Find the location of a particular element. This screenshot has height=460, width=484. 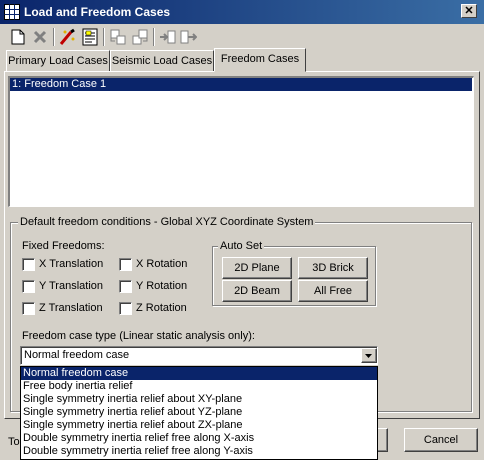

y-translation-checkbox is located at coordinates (28, 286).